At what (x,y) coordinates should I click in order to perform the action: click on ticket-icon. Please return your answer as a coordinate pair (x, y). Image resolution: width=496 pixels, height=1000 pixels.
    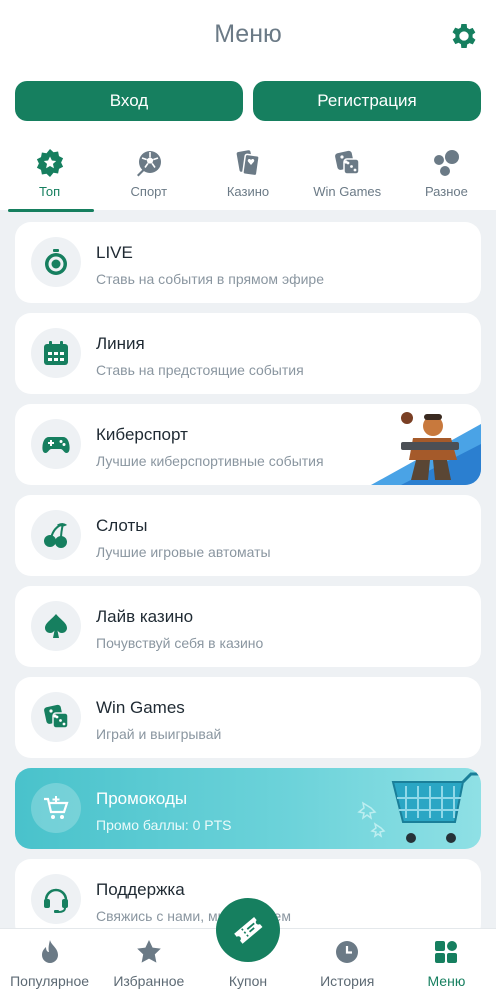
    Looking at the image, I should click on (248, 930).